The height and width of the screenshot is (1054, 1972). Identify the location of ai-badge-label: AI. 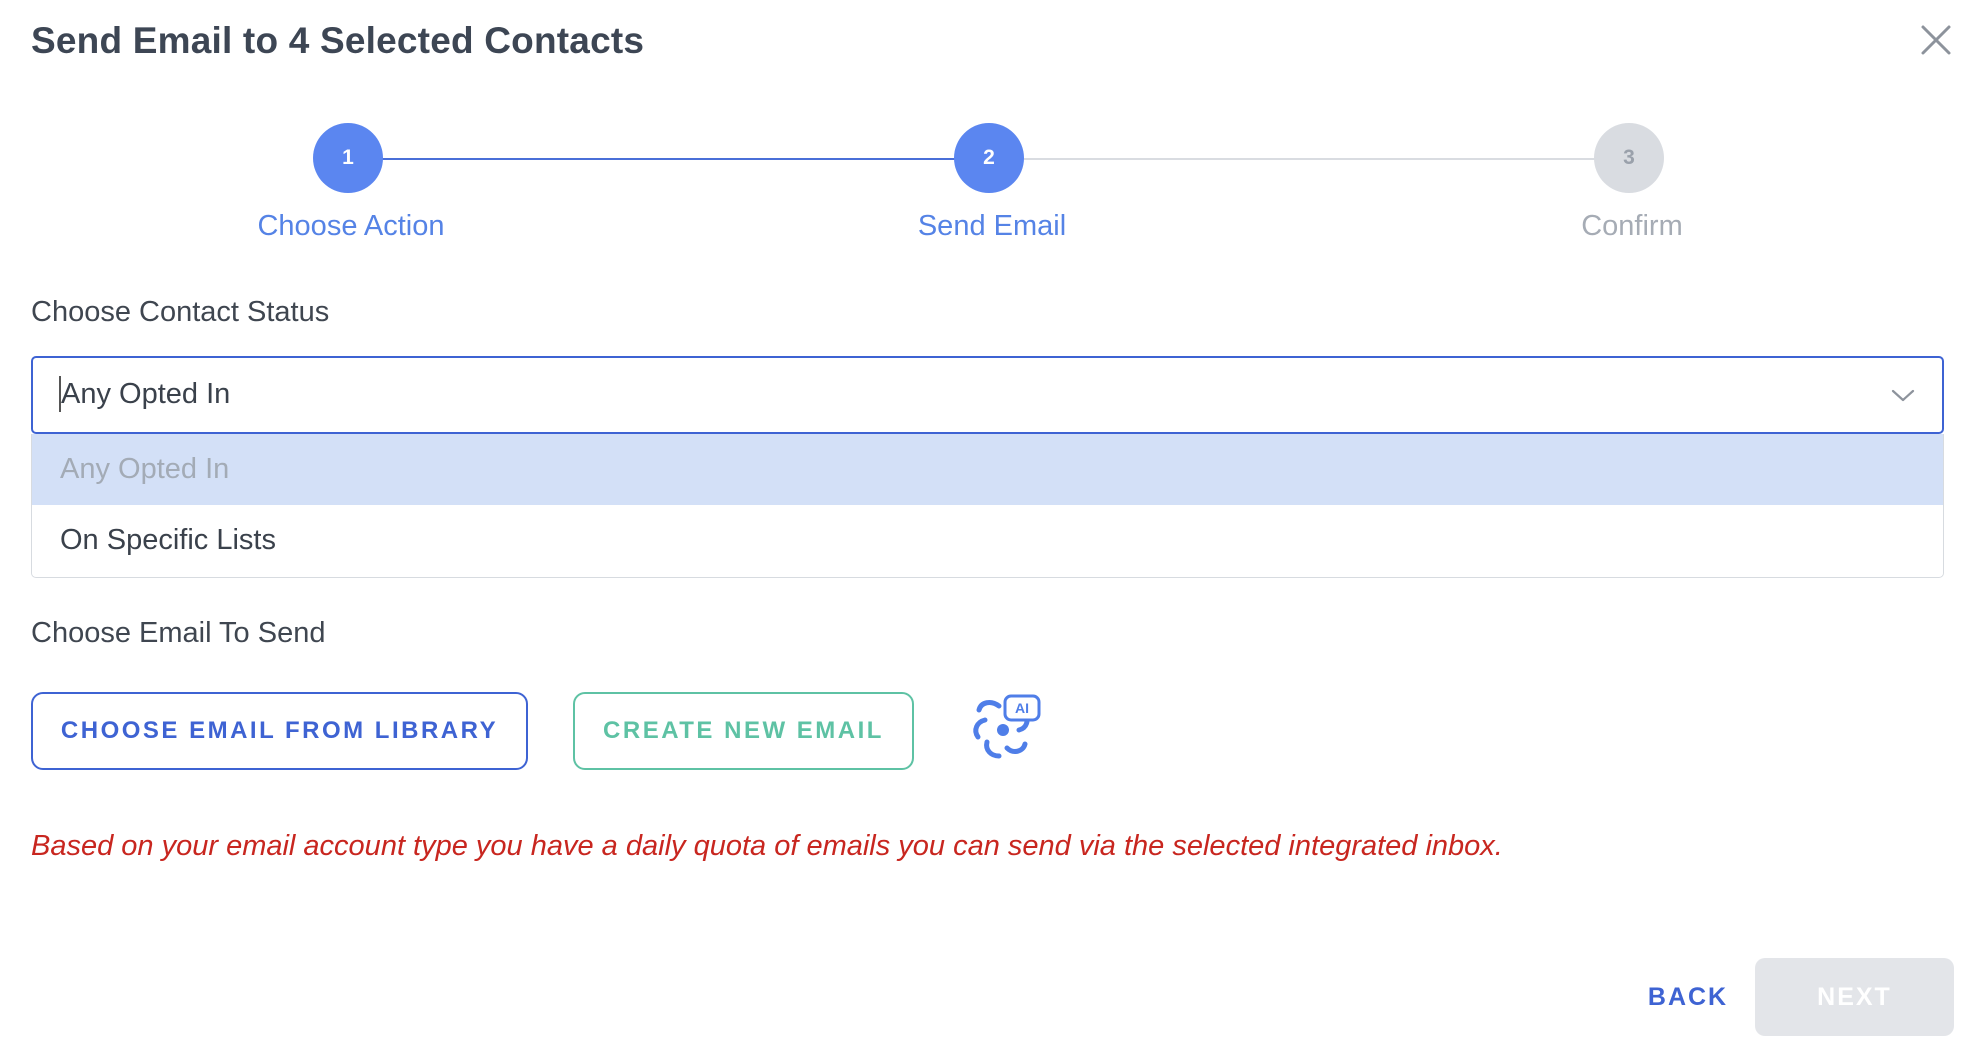
(1022, 708).